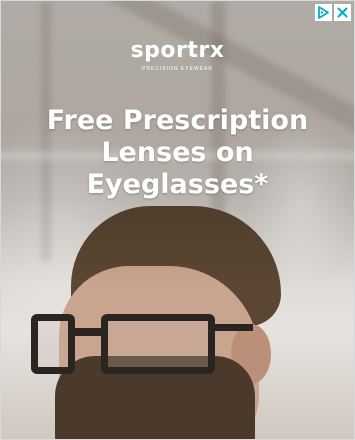 This screenshot has height=440, width=355. I want to click on brand-tagline: PRECISION EYEWEAR, so click(177, 69).